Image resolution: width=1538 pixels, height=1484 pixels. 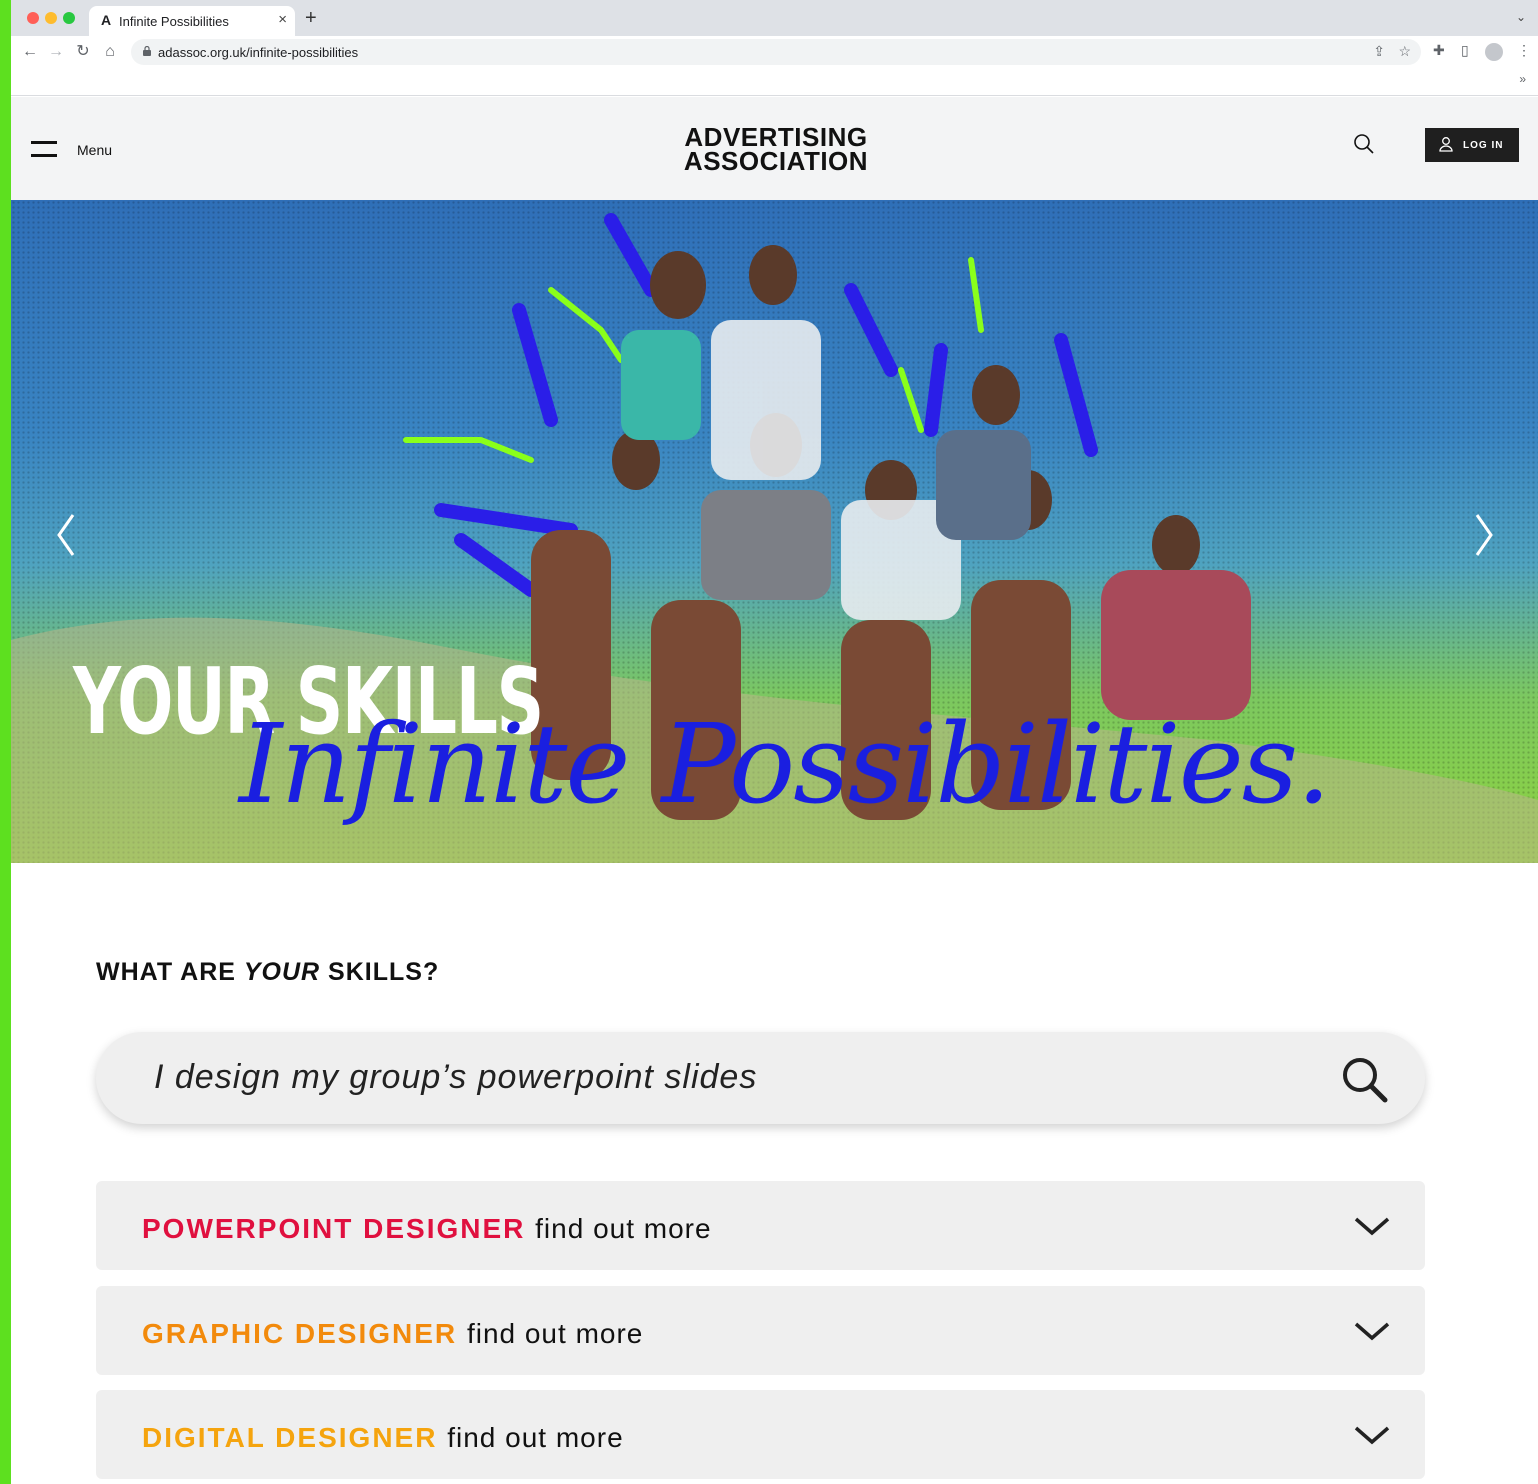 I want to click on lock-icon, so click(x=147, y=51).